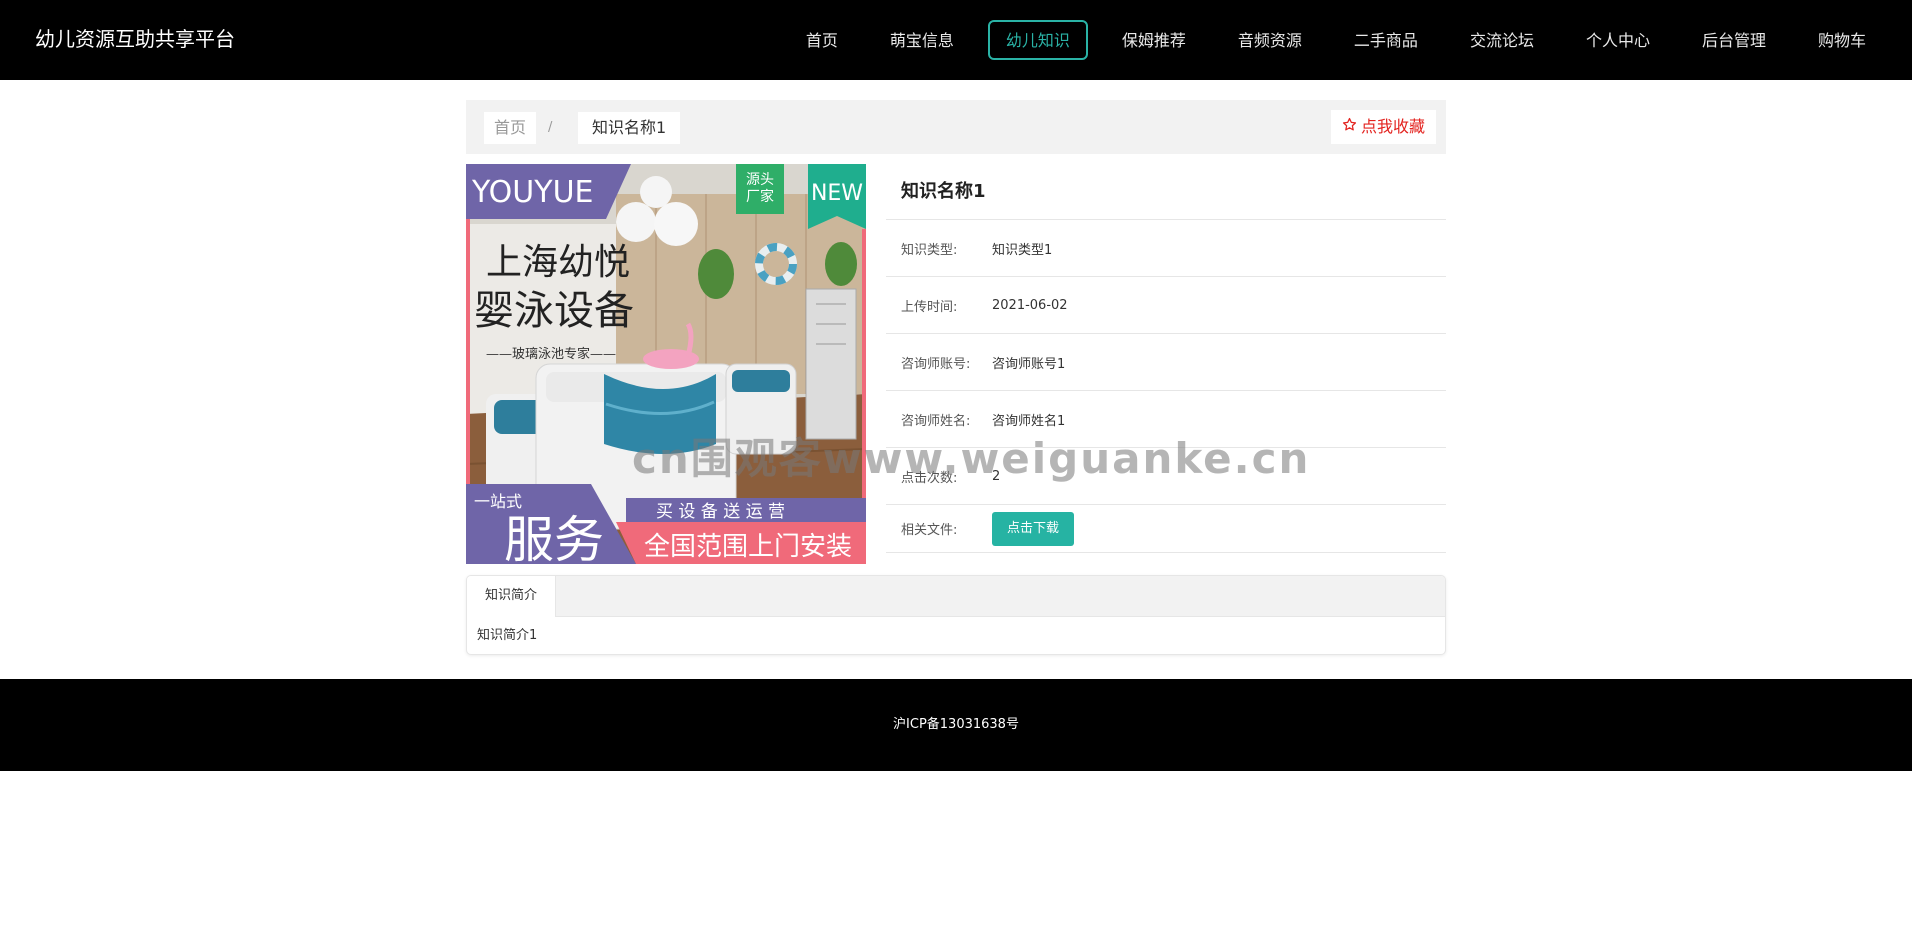 This screenshot has width=1912, height=932. I want to click on download-button: 点击下载, so click(1033, 528).